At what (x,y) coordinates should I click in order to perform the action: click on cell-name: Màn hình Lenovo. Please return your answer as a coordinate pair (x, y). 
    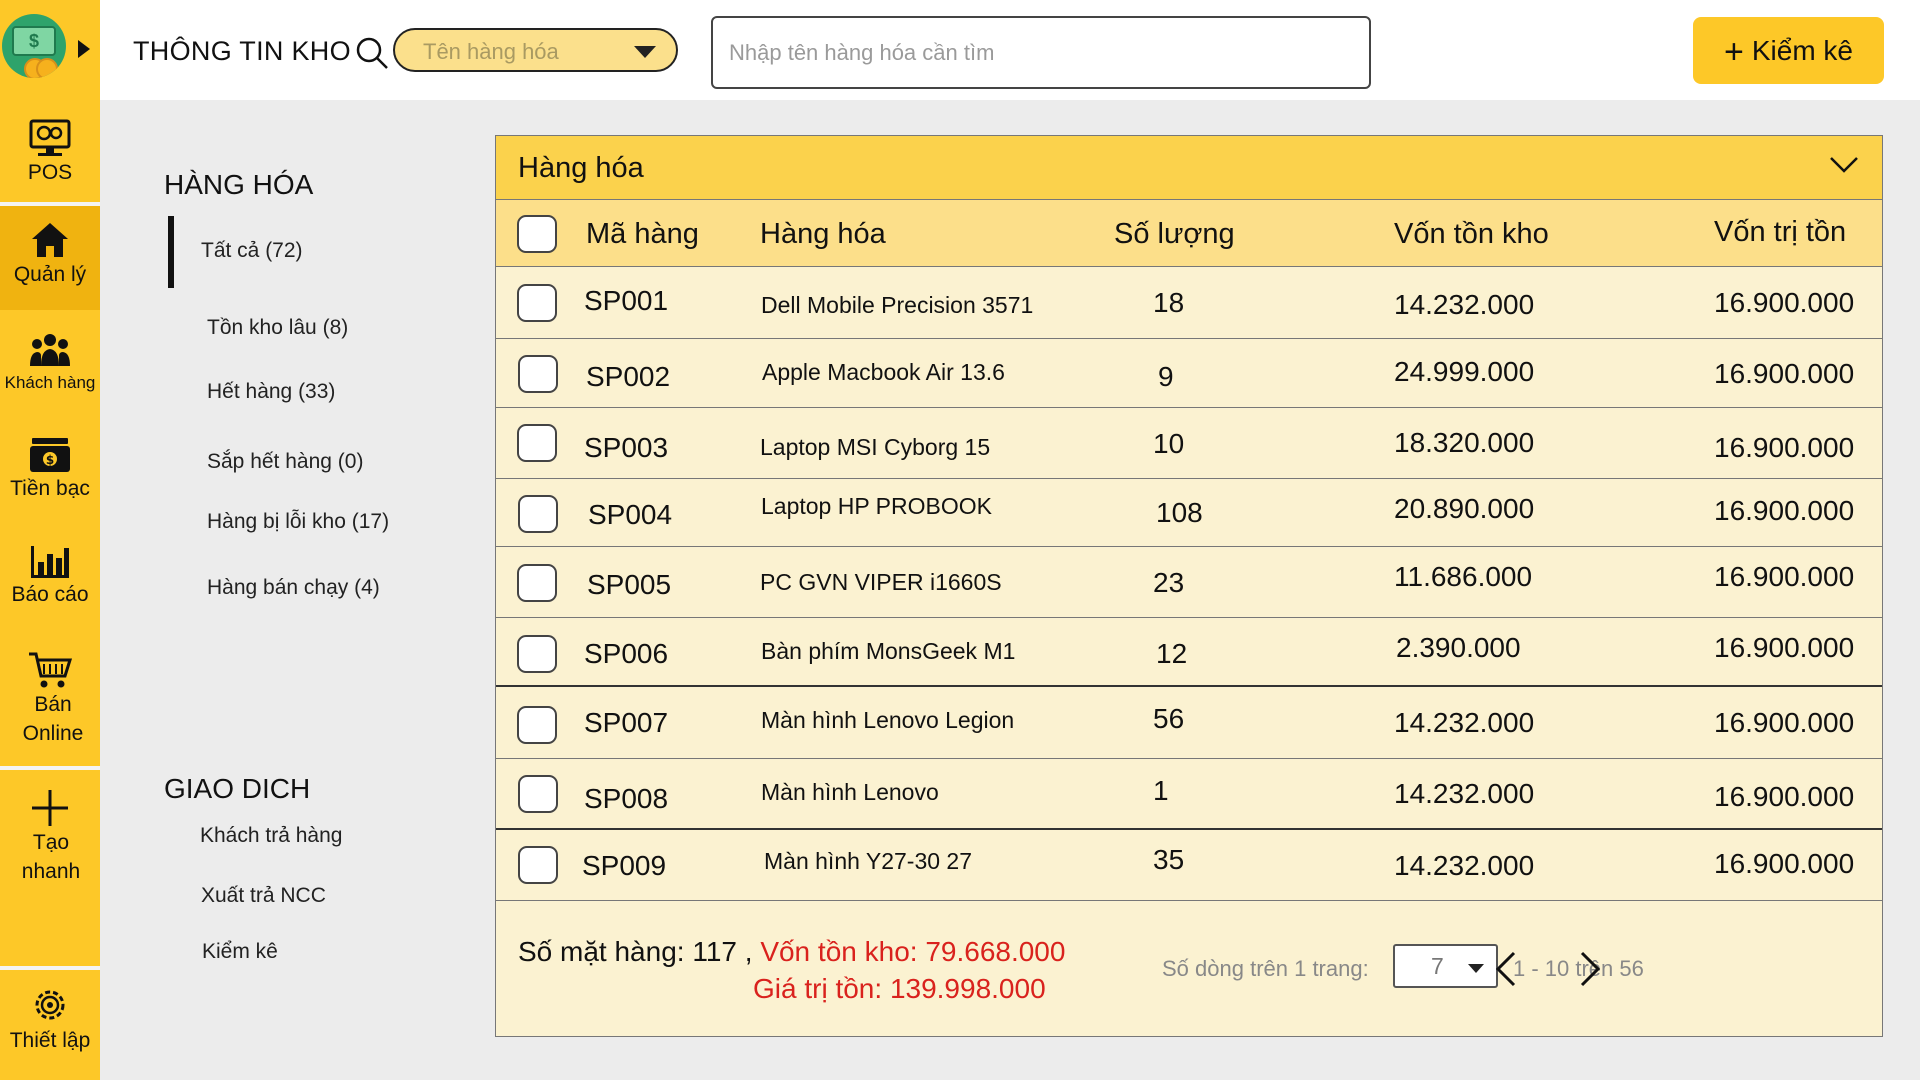
    Looking at the image, I should click on (850, 792).